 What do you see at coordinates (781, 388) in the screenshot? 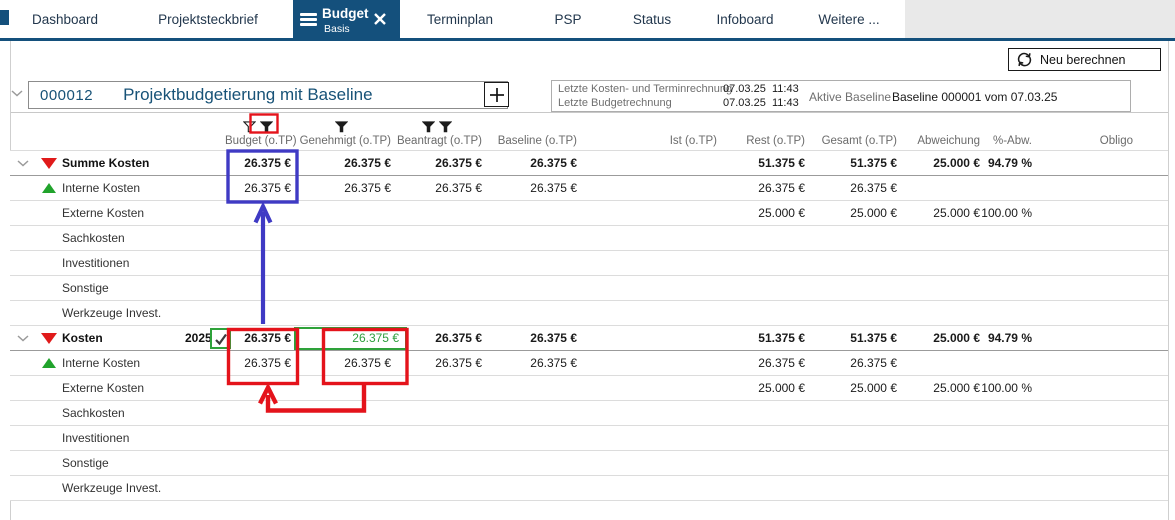
I see `cell-rest: 25.000 €` at bounding box center [781, 388].